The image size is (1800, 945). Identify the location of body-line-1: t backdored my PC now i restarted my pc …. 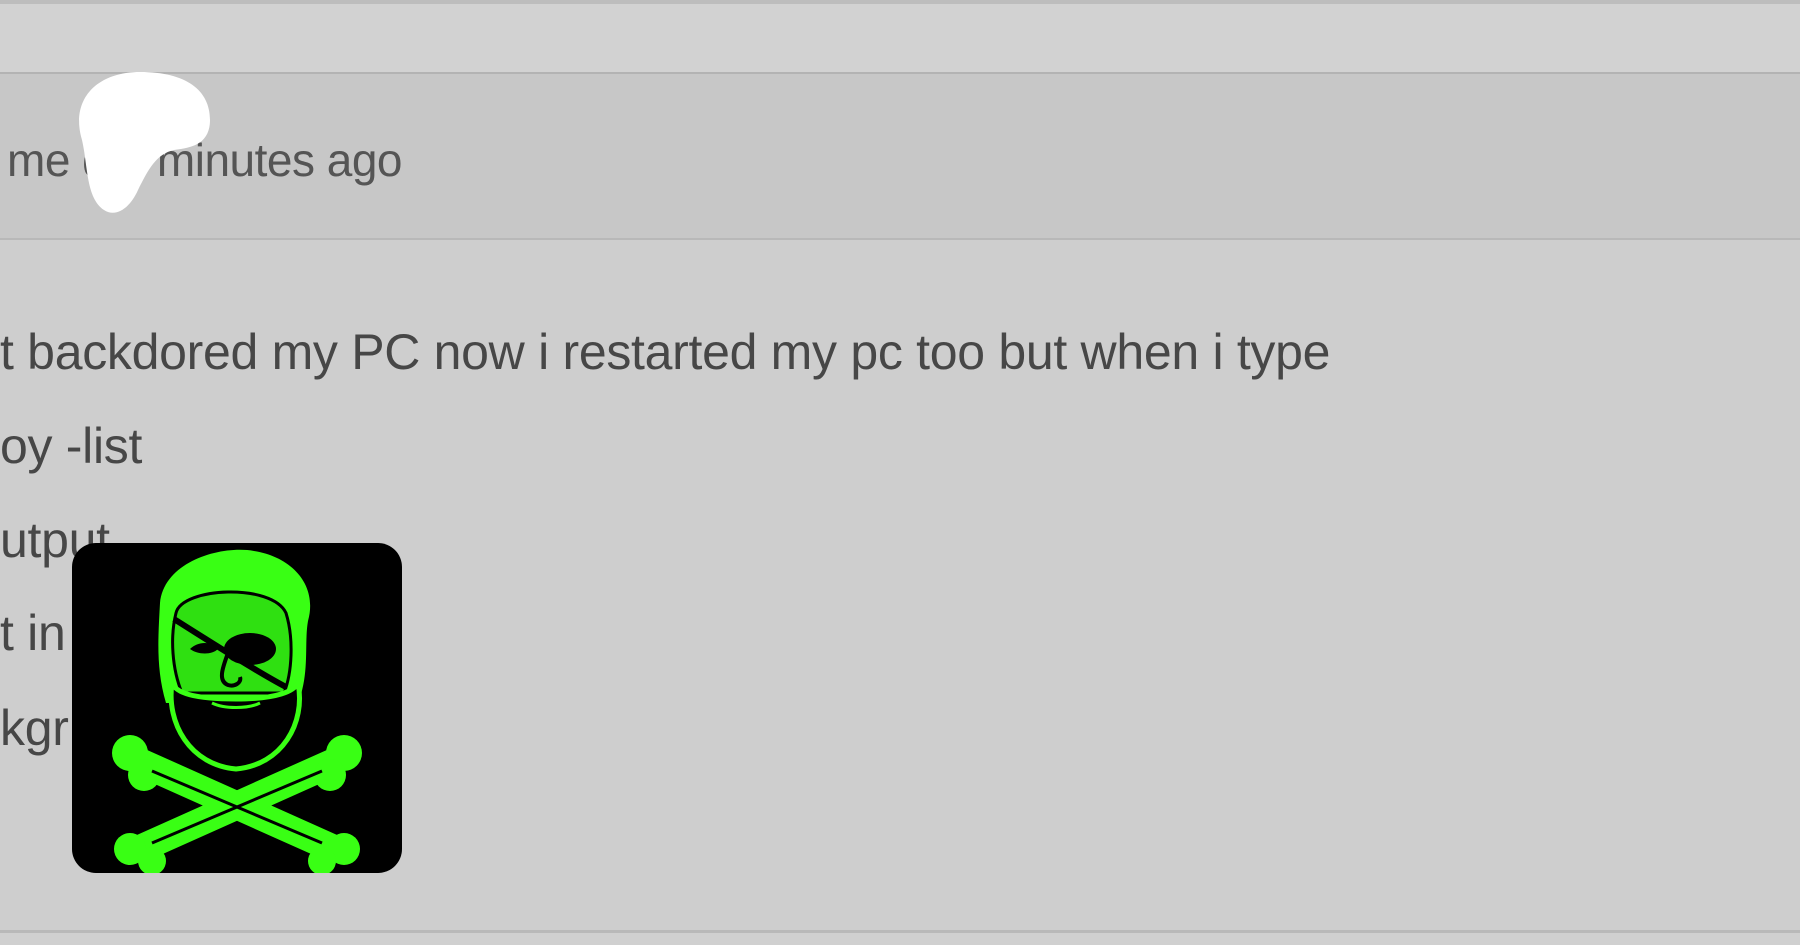
(665, 352).